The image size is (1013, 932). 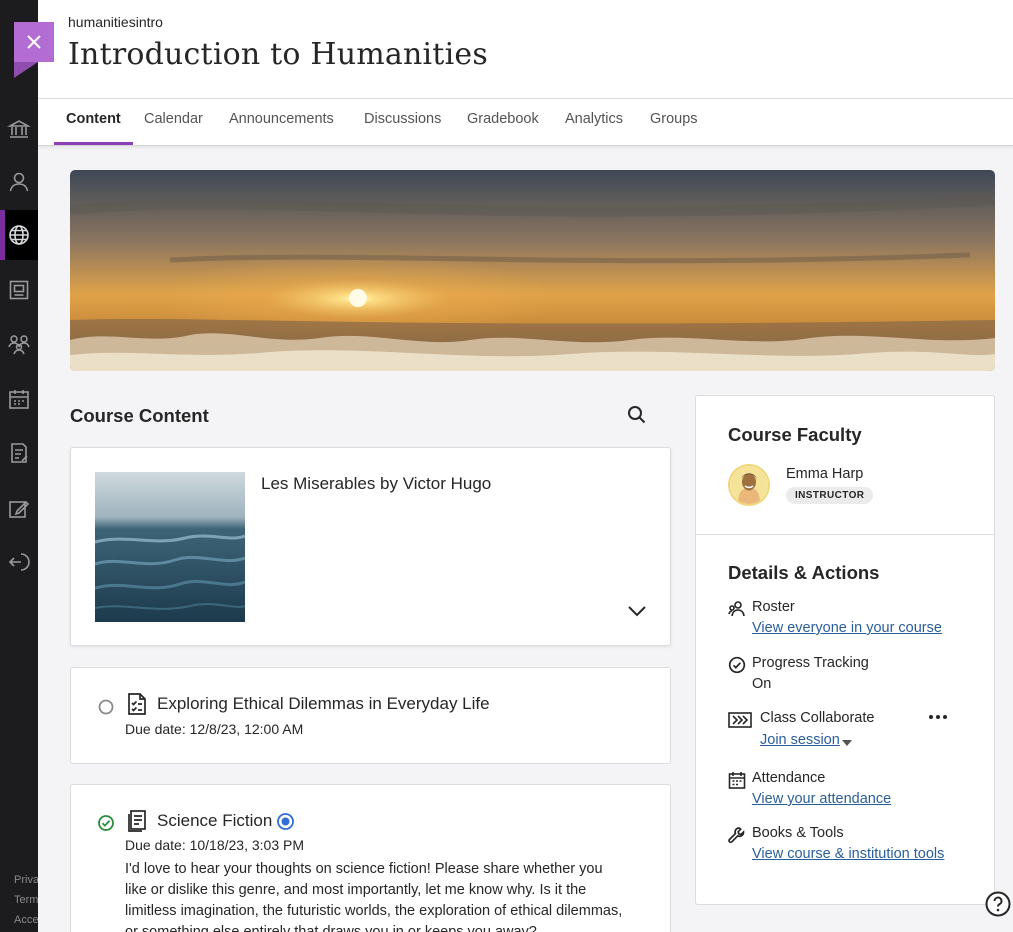 What do you see at coordinates (26, 70) in the screenshot?
I see `close-button-tab-shadow` at bounding box center [26, 70].